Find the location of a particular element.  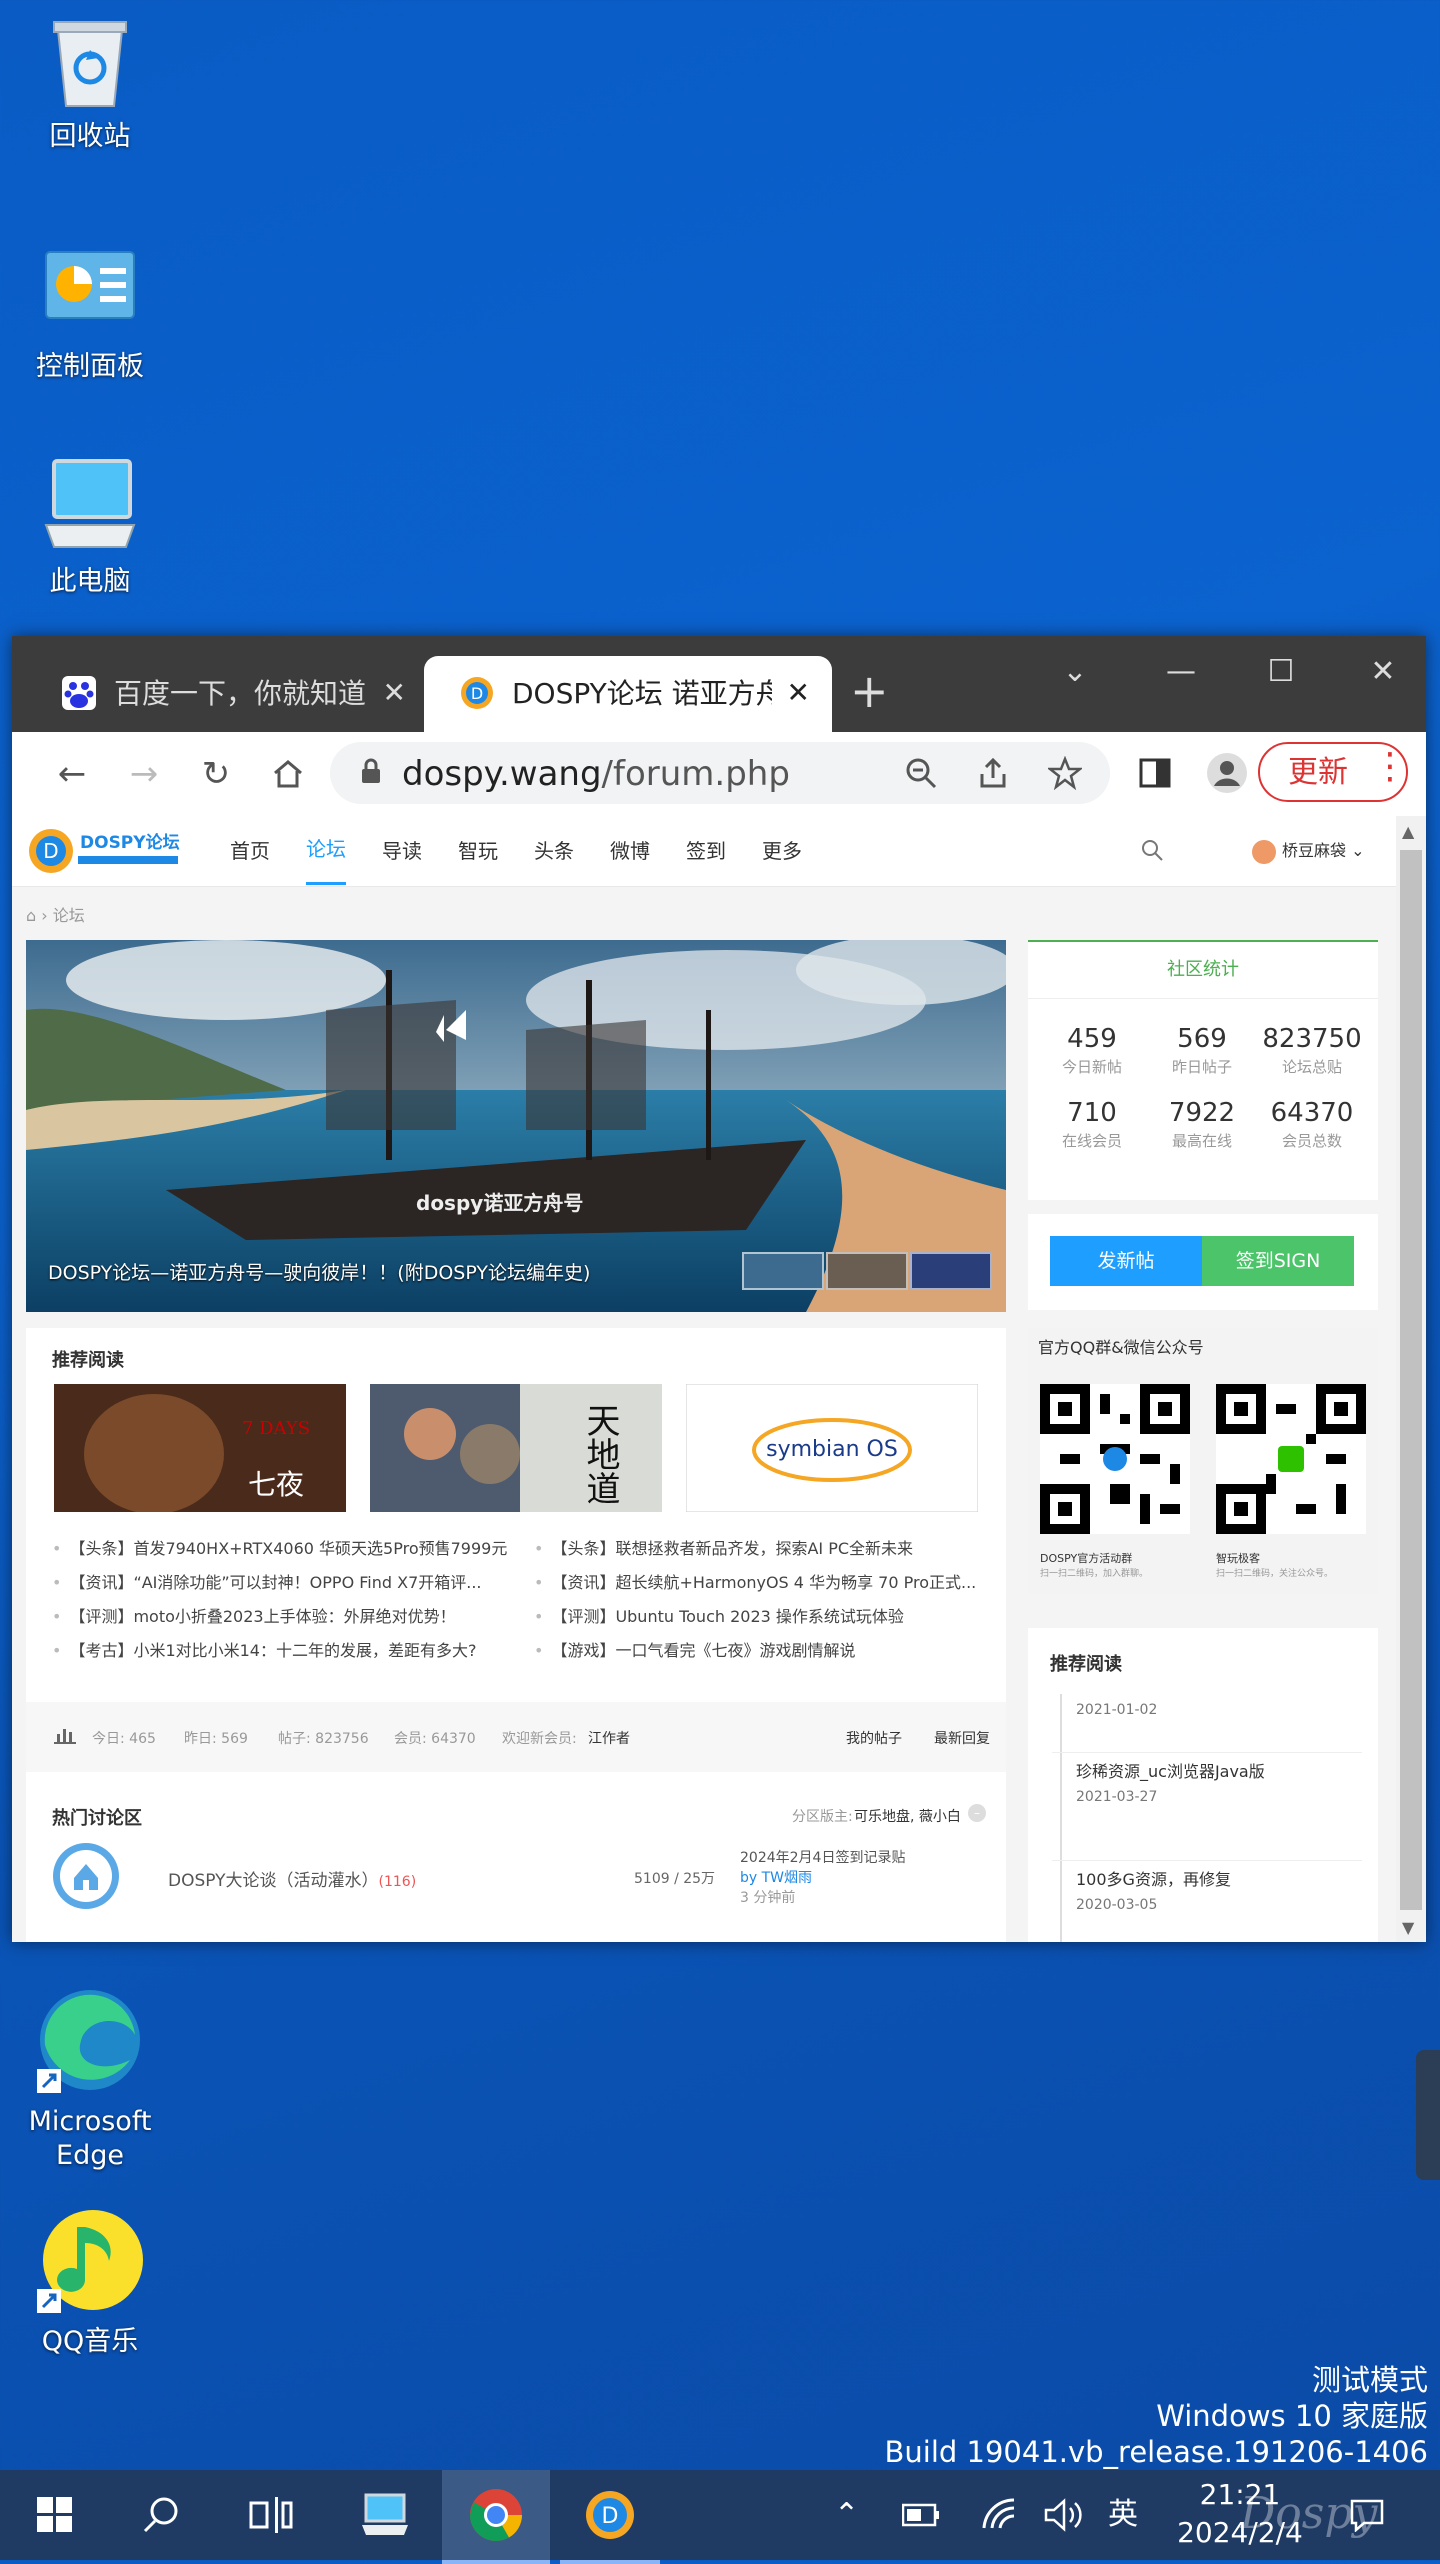

sign-in-button: 签到SIGN is located at coordinates (1278, 1261).